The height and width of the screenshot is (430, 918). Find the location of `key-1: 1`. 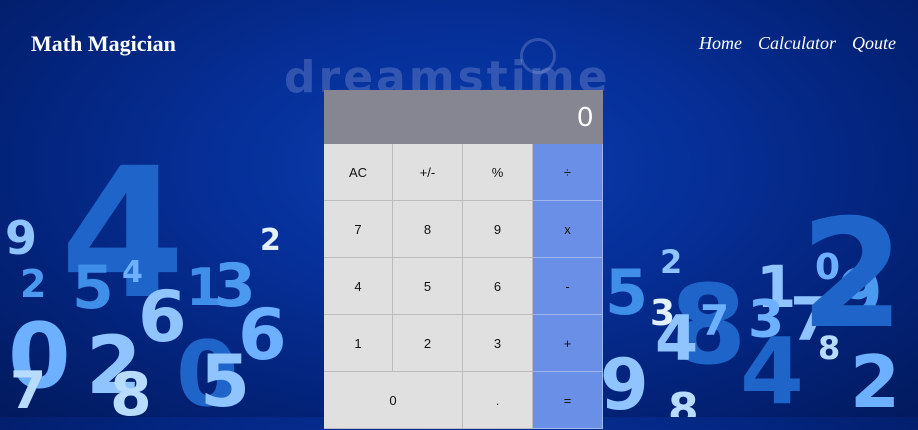

key-1: 1 is located at coordinates (358, 343).